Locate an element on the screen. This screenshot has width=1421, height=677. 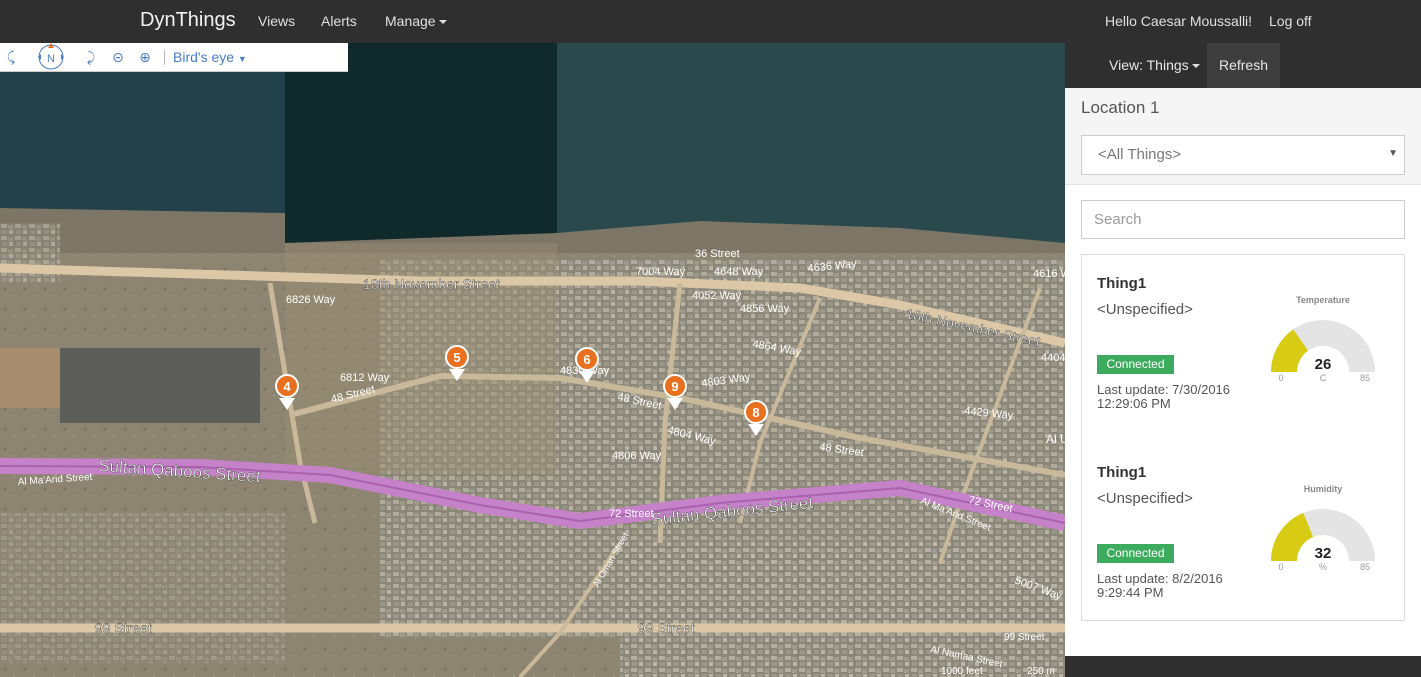
street-label: 18th November Street is located at coordinates (431, 284).